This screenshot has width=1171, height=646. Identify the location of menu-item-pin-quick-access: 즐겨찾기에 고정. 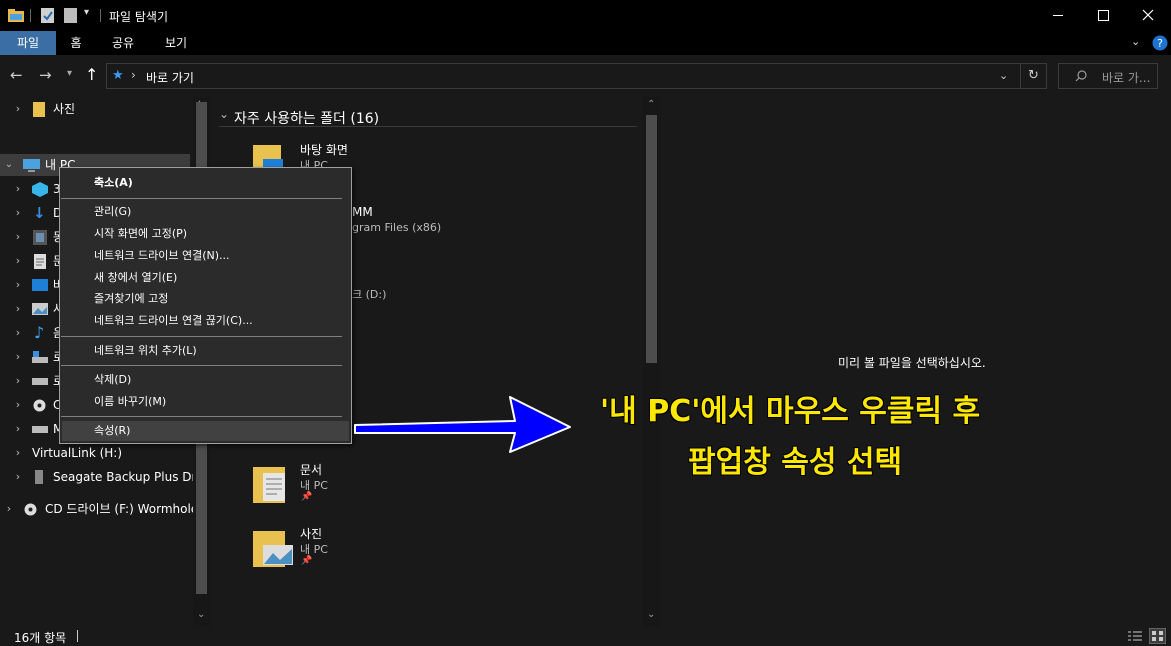
(131, 299).